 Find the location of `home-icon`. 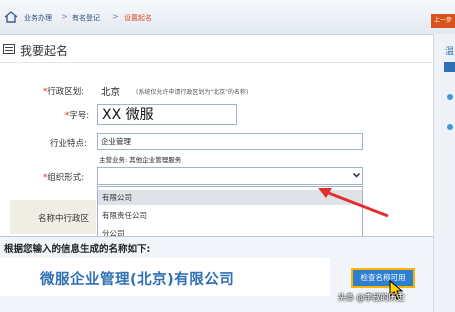

home-icon is located at coordinates (11, 17).